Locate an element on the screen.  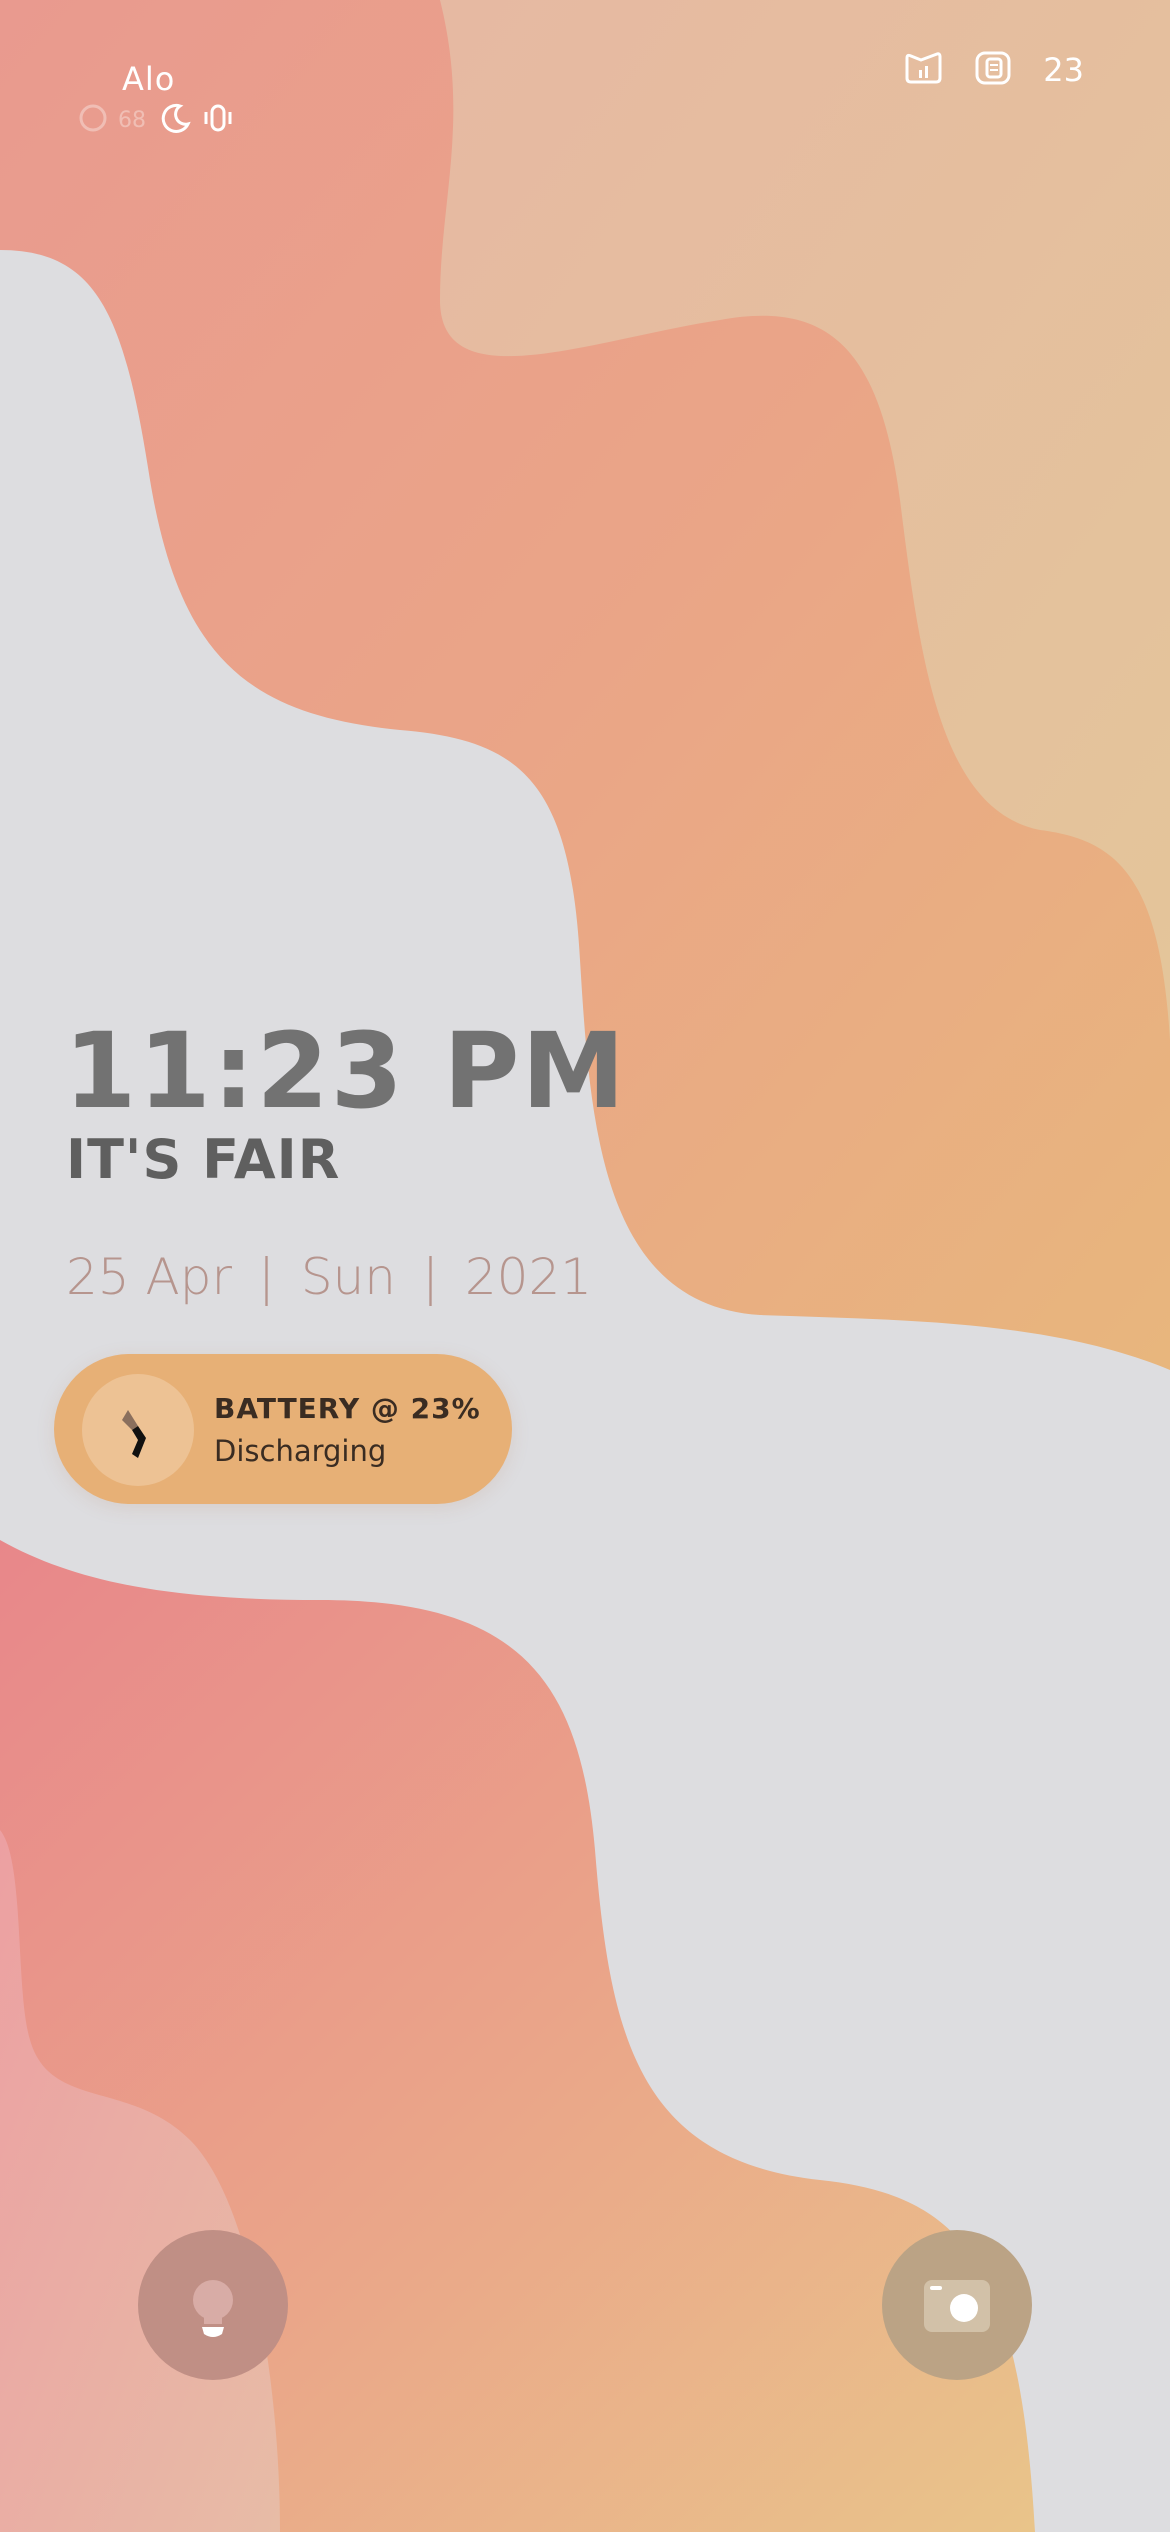
circle-icon is located at coordinates (93, 120).